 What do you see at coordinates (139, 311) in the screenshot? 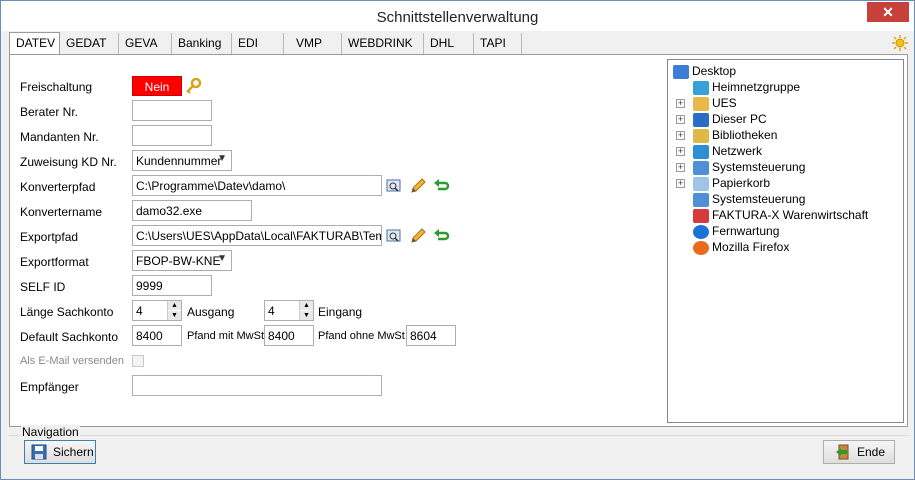
I see `ausgang-value: 4` at bounding box center [139, 311].